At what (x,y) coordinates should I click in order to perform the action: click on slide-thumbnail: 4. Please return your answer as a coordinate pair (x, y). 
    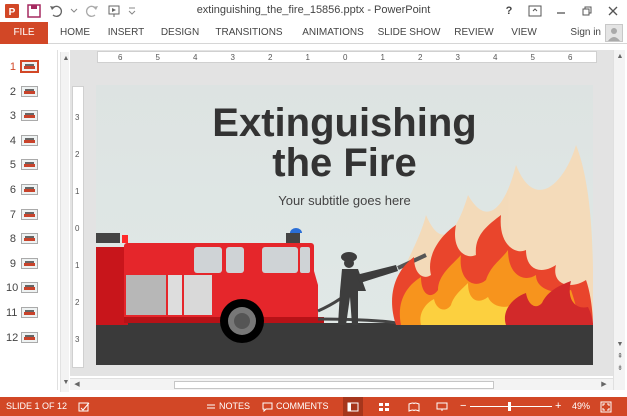
    Looking at the image, I should click on (28, 141).